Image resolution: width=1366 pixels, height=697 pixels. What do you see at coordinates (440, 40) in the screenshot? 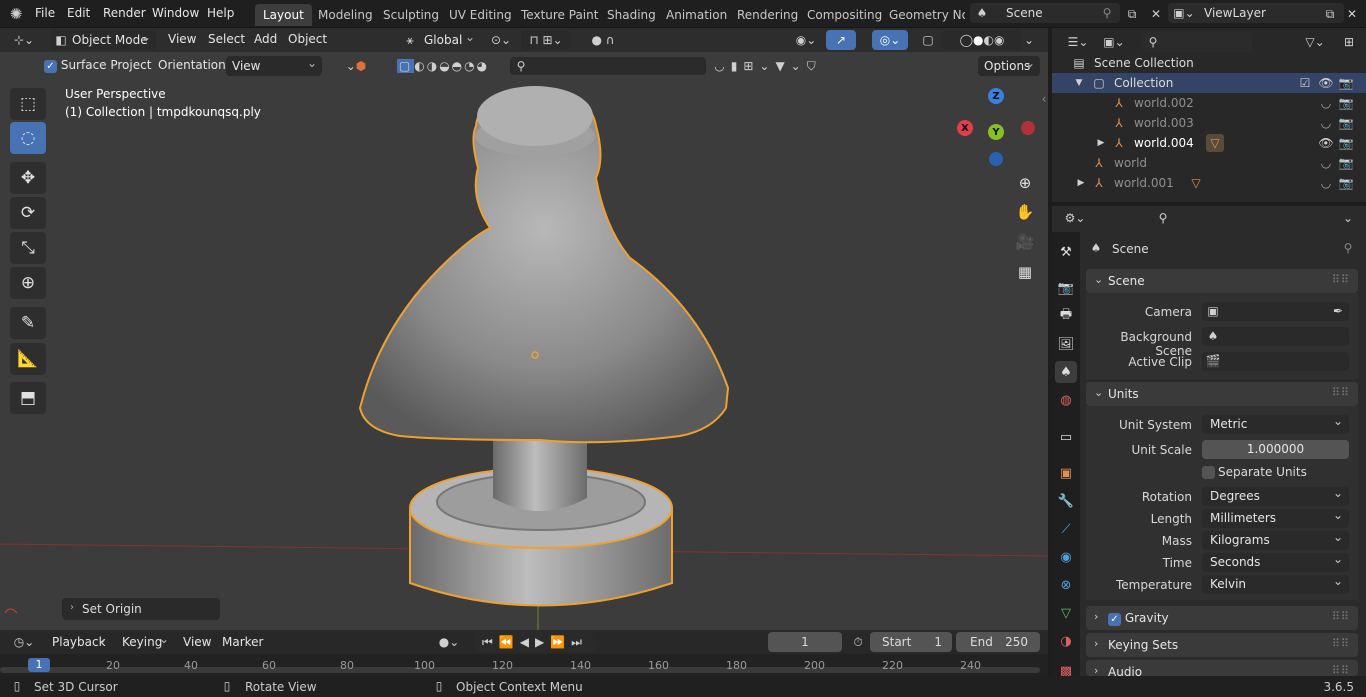
I see `transform-orientation-dropdown: ⚹ Global` at bounding box center [440, 40].